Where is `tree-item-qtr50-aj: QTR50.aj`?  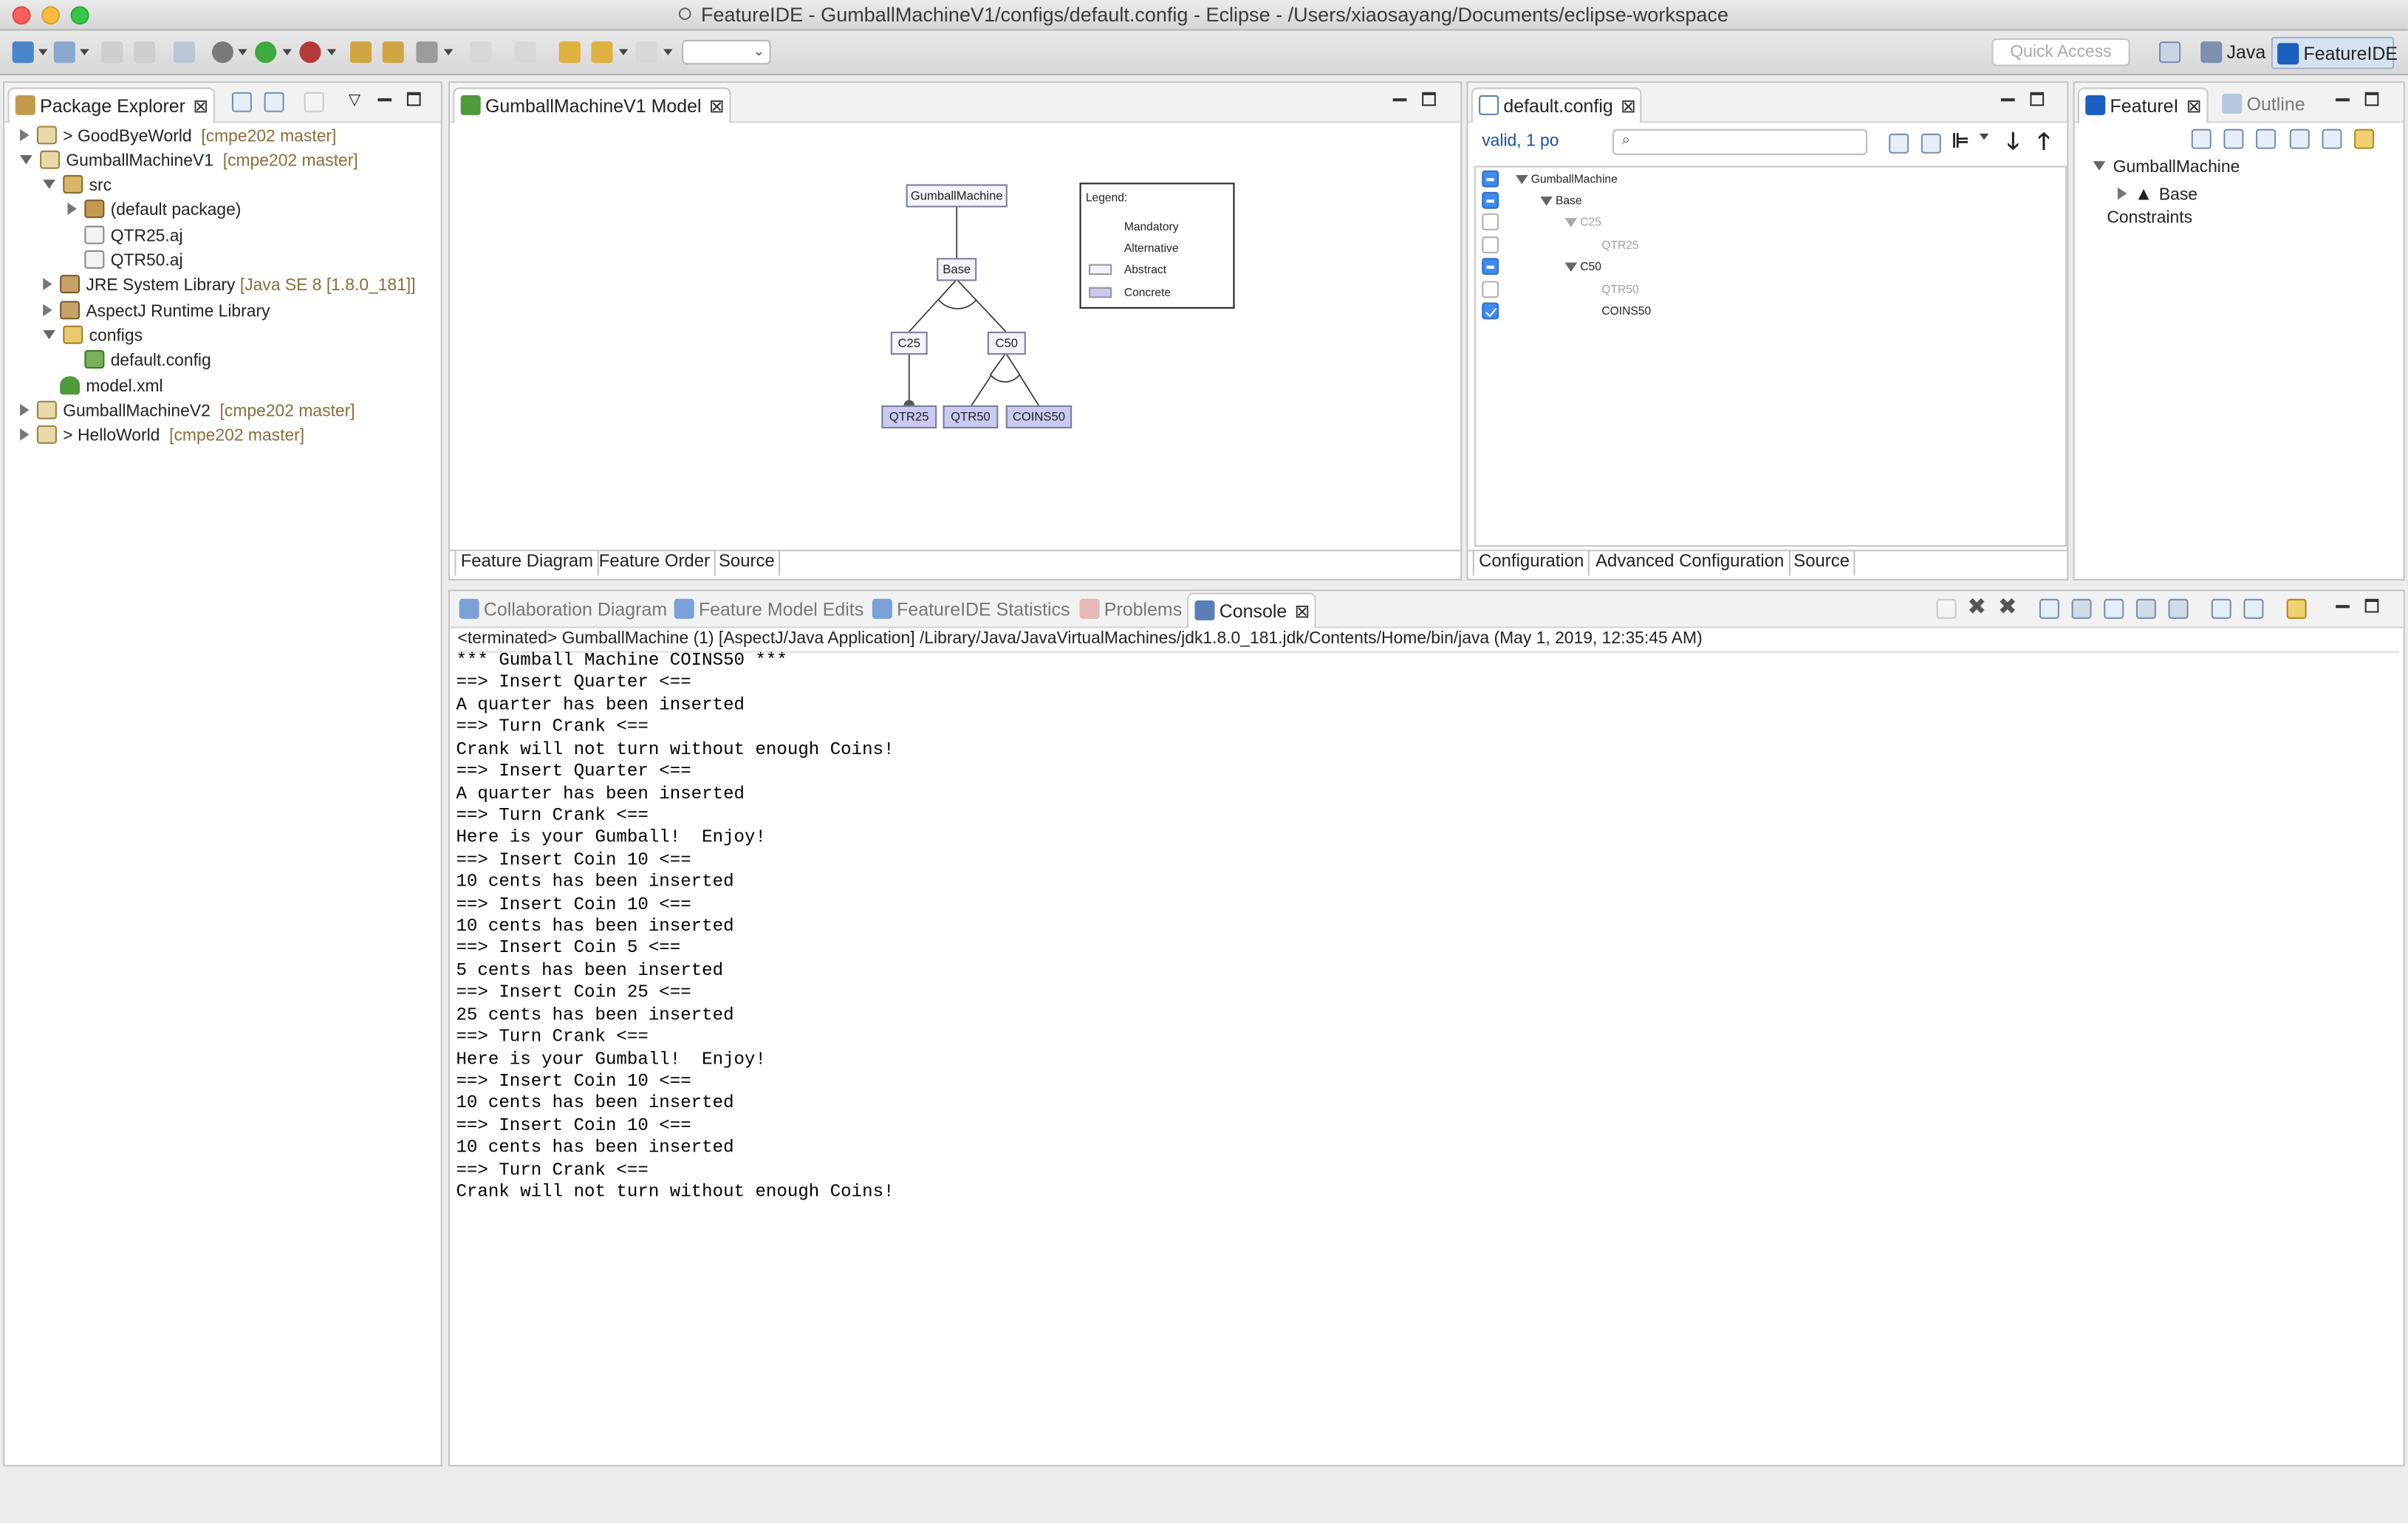
tree-item-qtr50-aj: QTR50.aj is located at coordinates (125, 261).